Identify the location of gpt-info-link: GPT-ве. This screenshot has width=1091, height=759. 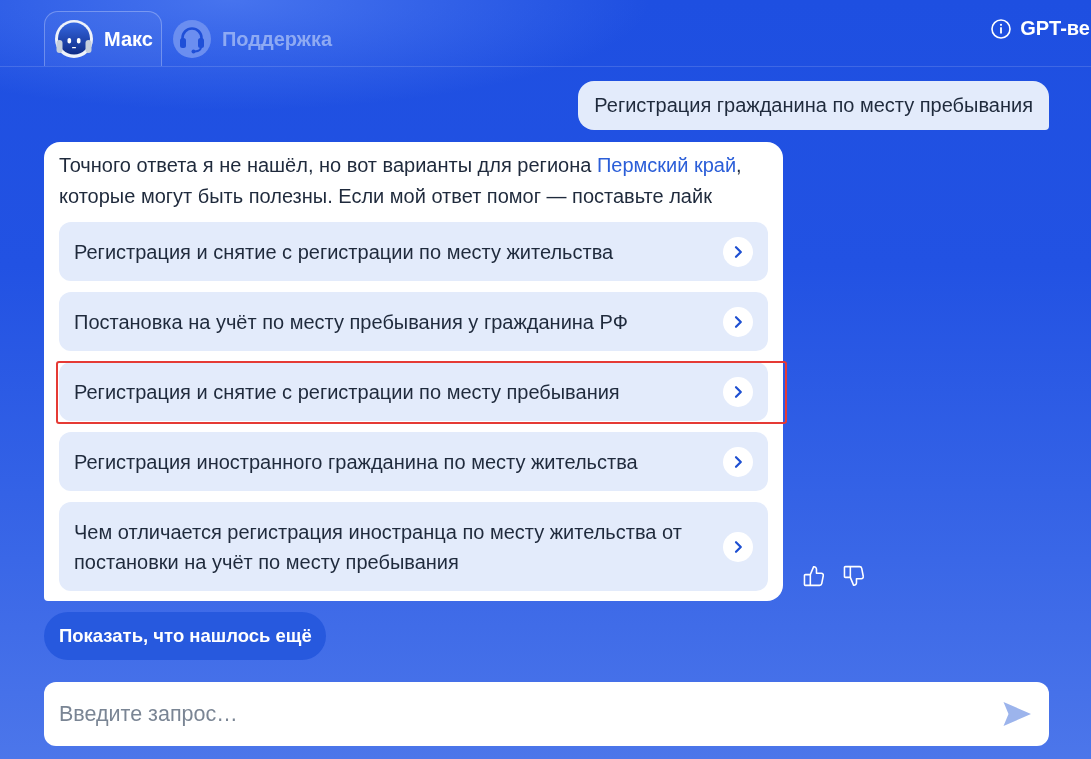
(1041, 28).